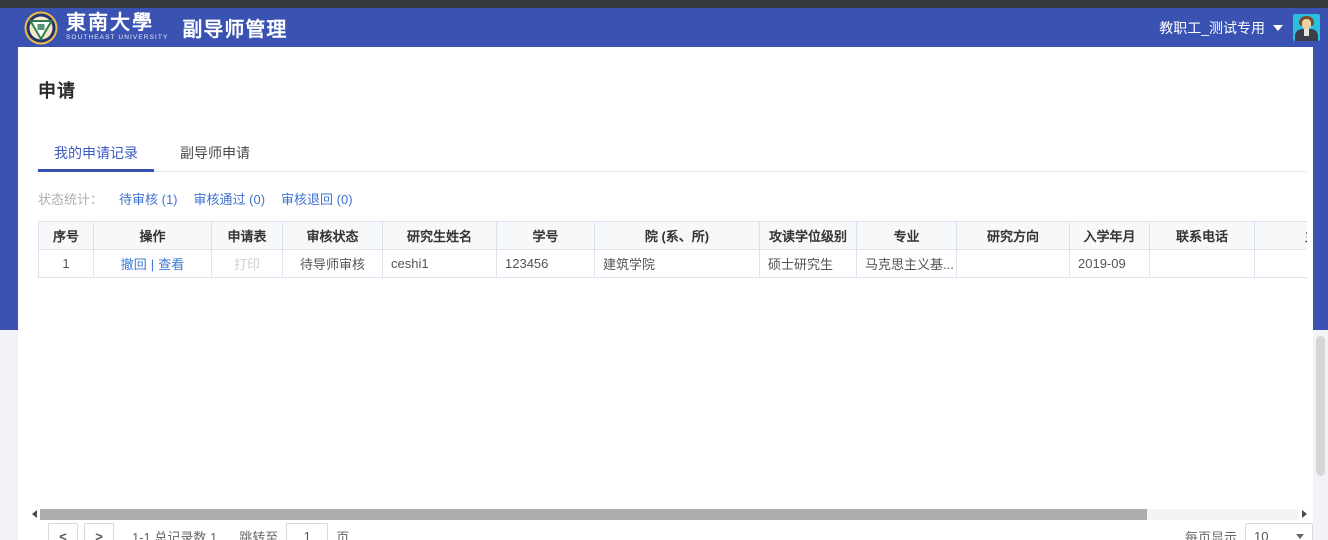 The image size is (1328, 540). Describe the element at coordinates (259, 534) in the screenshot. I see `jump-to-label: 跳转至` at that location.